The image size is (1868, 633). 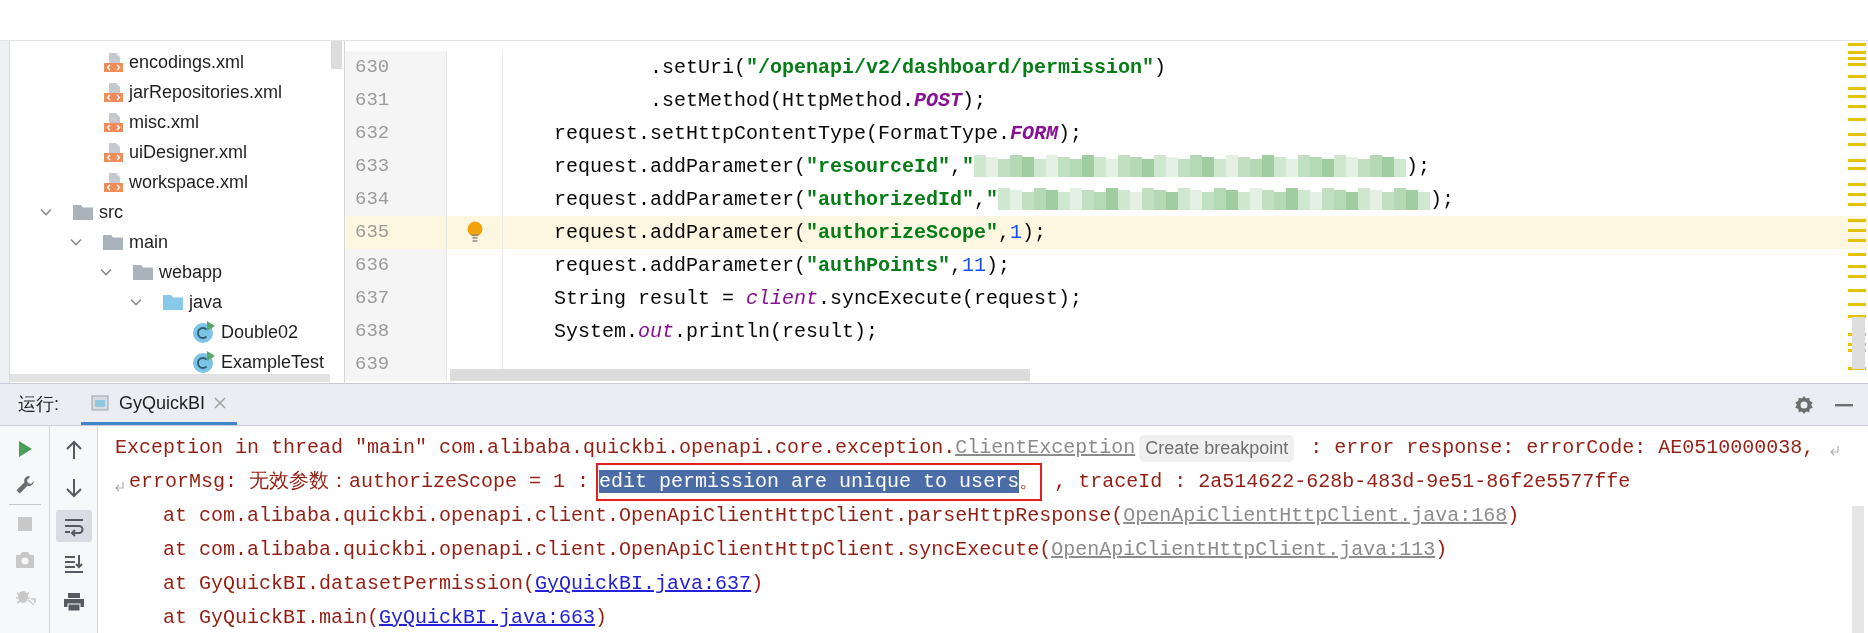 What do you see at coordinates (991, 584) in the screenshot?
I see `console-line: at GyQuickBI.datasetPermission(GyQuickBI.java:637)` at bounding box center [991, 584].